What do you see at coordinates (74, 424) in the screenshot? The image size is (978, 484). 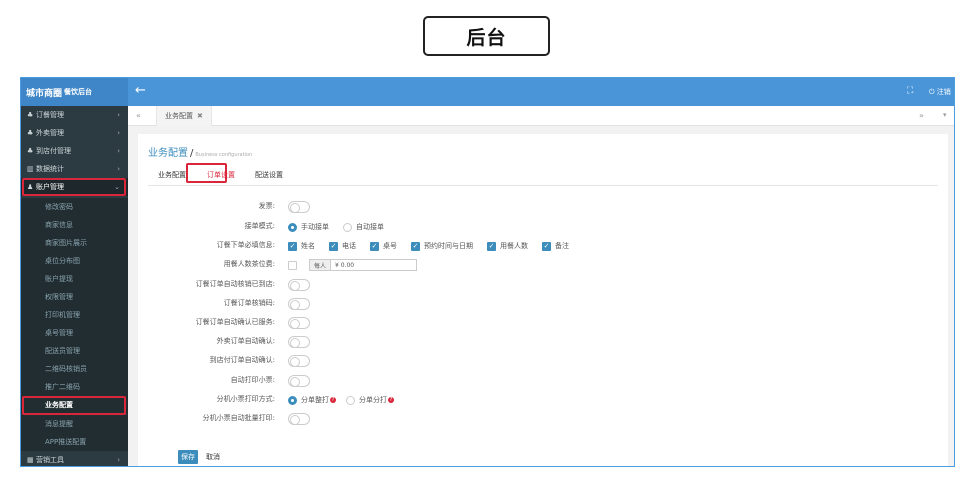 I see `sidebar-subitem-notifications: 消息提醒` at bounding box center [74, 424].